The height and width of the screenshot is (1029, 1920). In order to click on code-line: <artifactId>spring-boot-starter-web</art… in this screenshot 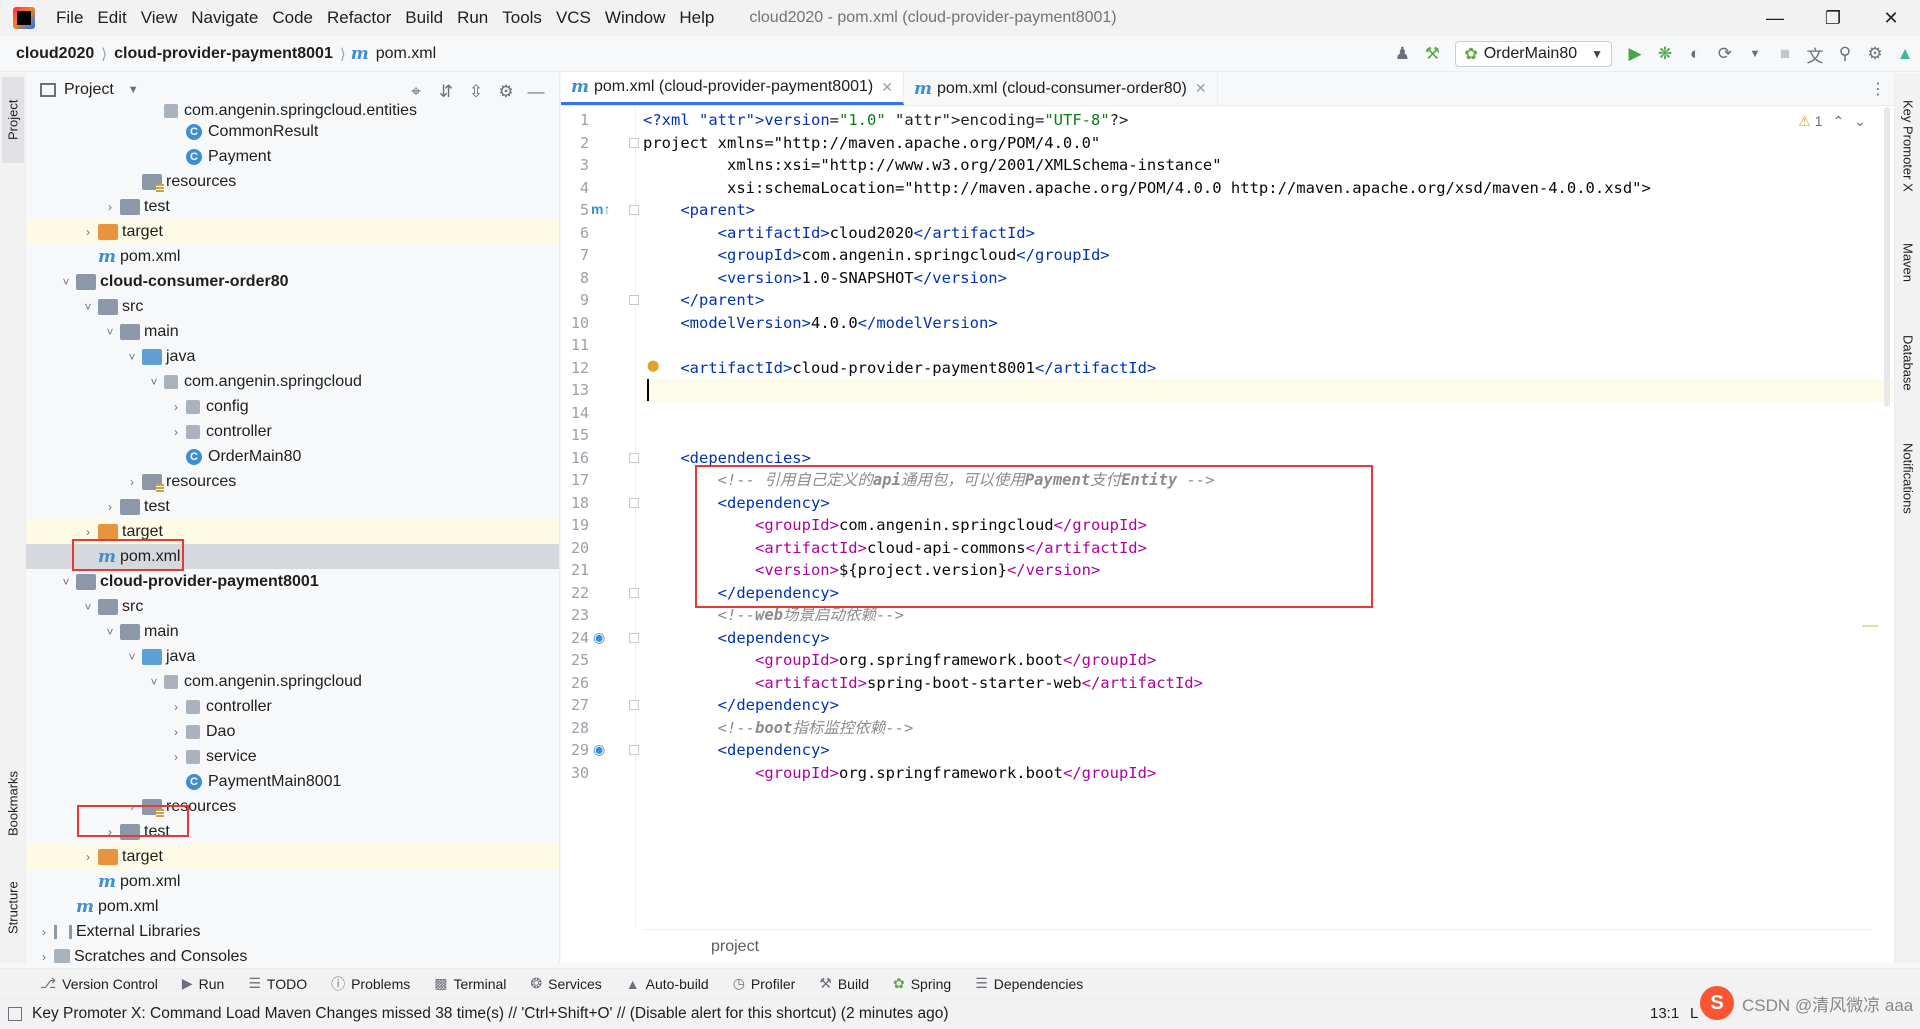, I will do `click(1268, 683)`.